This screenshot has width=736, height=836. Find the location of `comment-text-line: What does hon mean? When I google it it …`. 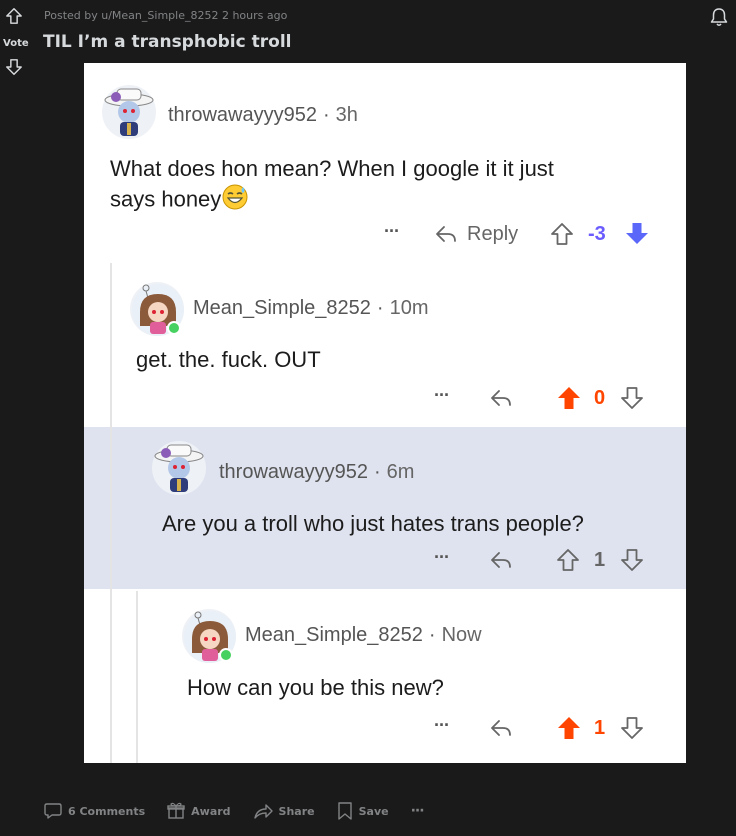

comment-text-line: What does hon mean? When I google it it … is located at coordinates (332, 168).